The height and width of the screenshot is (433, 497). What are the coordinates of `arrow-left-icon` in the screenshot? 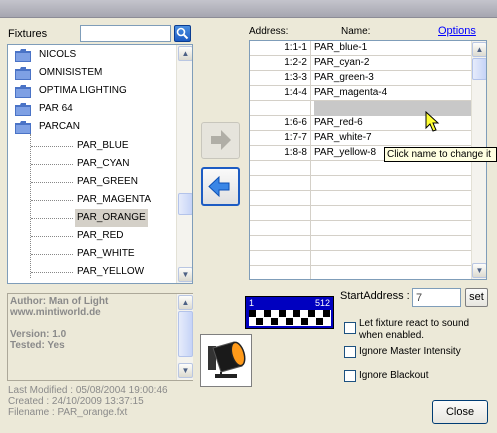 It's located at (219, 186).